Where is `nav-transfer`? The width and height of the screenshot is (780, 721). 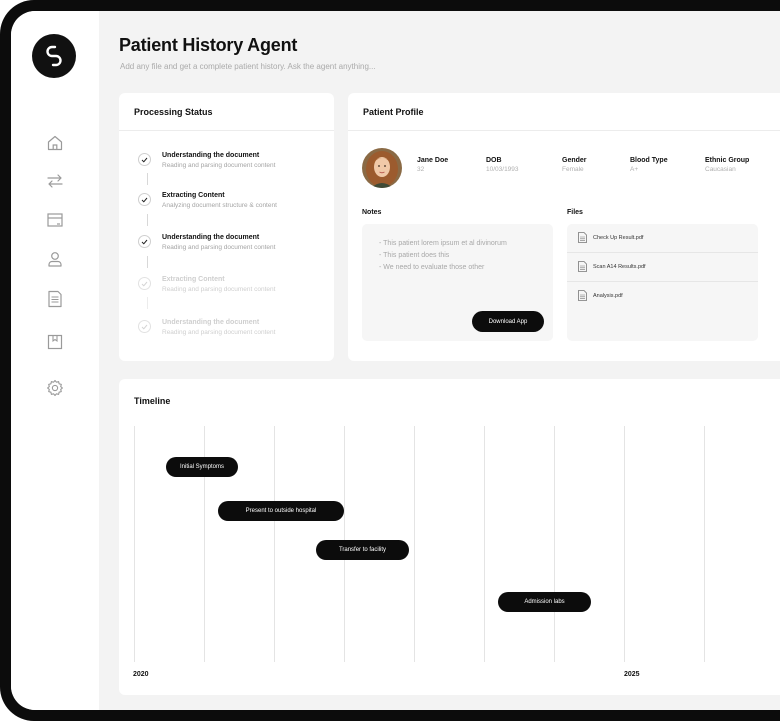
nav-transfer is located at coordinates (55, 181).